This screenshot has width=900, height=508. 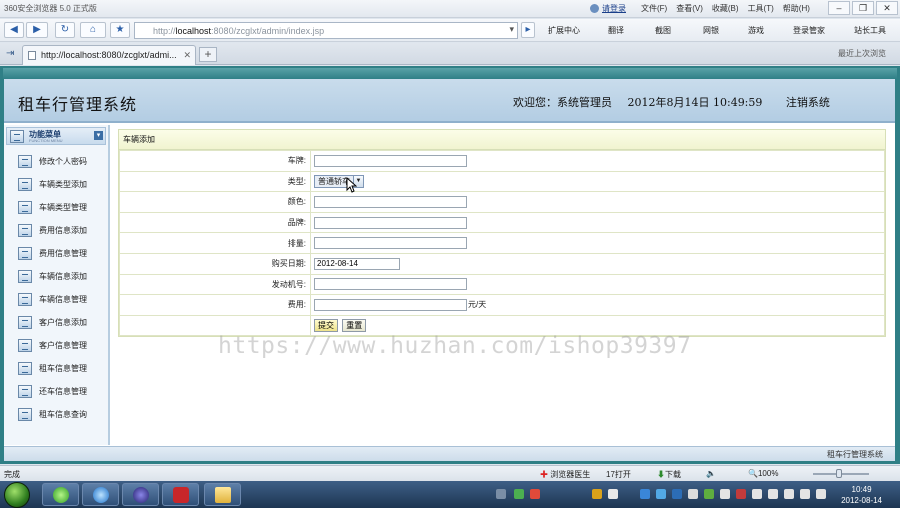 What do you see at coordinates (390, 243) in the screenshot?
I see `displacement-input` at bounding box center [390, 243].